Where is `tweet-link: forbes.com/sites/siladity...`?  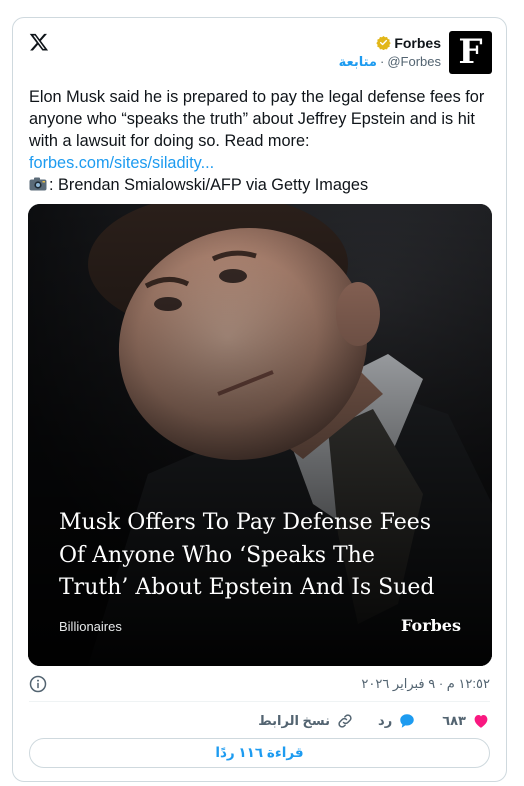
tweet-link: forbes.com/sites/siladity... is located at coordinates (121, 163).